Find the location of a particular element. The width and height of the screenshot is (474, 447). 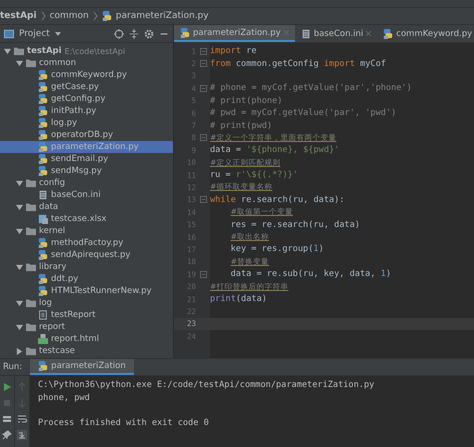

console-output: phone, pwd is located at coordinates (64, 398).